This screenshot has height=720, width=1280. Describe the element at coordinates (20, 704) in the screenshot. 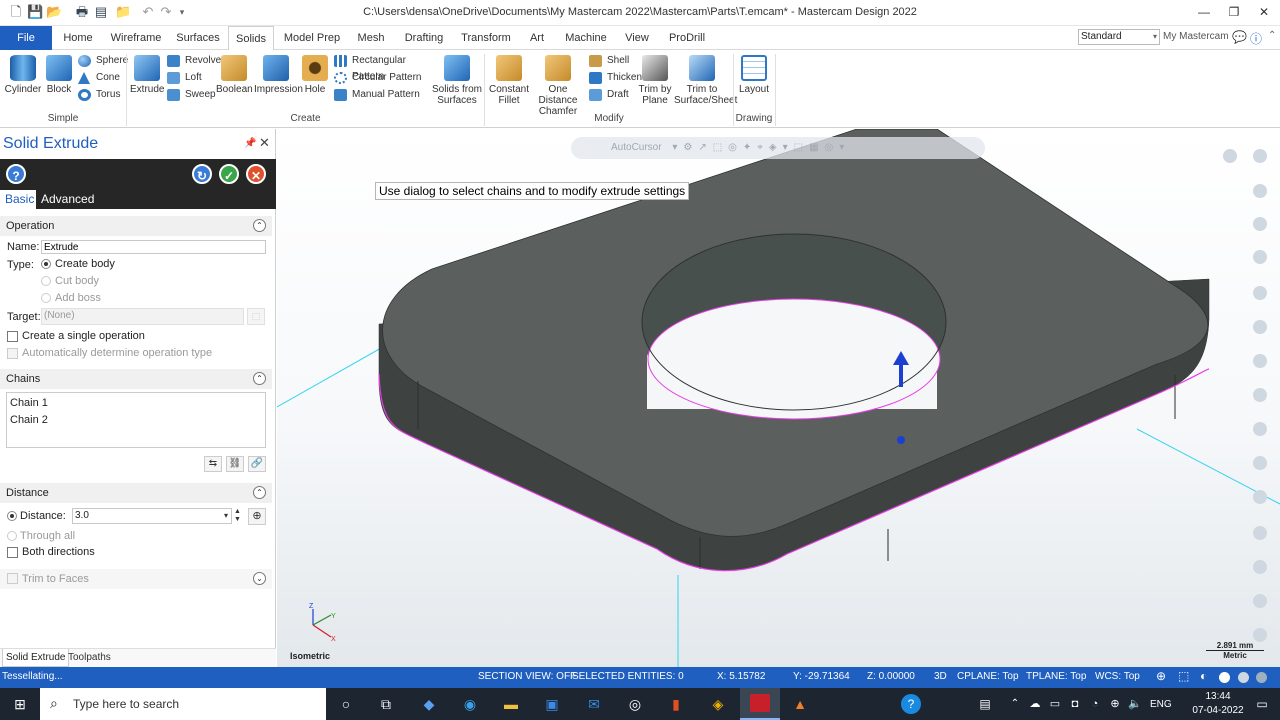

I see `windows-start-icon: ⊞` at that location.